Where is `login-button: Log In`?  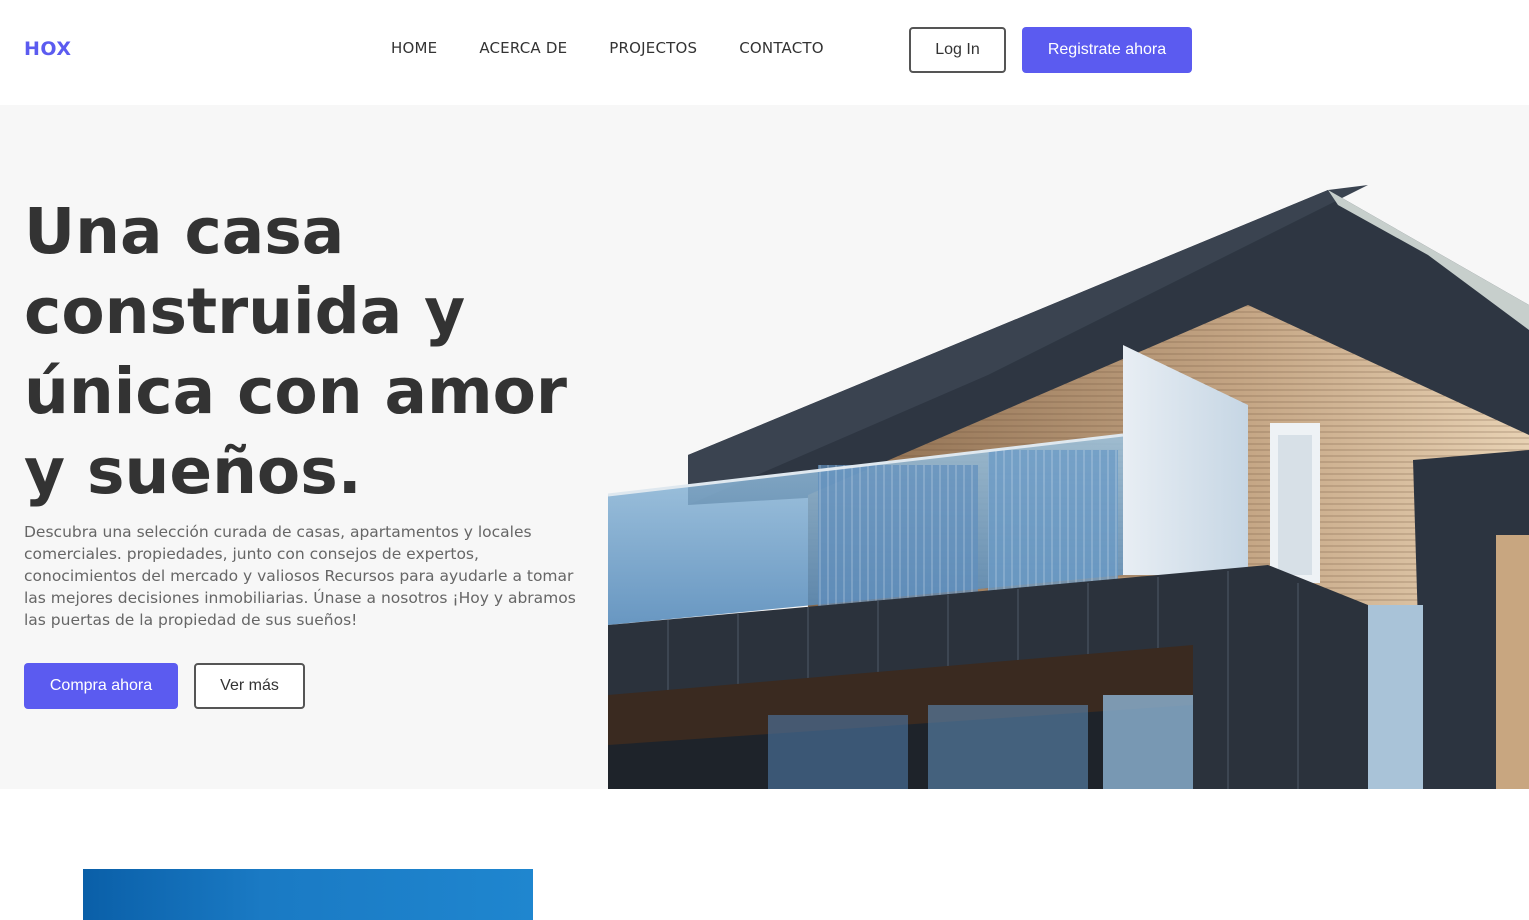
login-button: Log In is located at coordinates (957, 50).